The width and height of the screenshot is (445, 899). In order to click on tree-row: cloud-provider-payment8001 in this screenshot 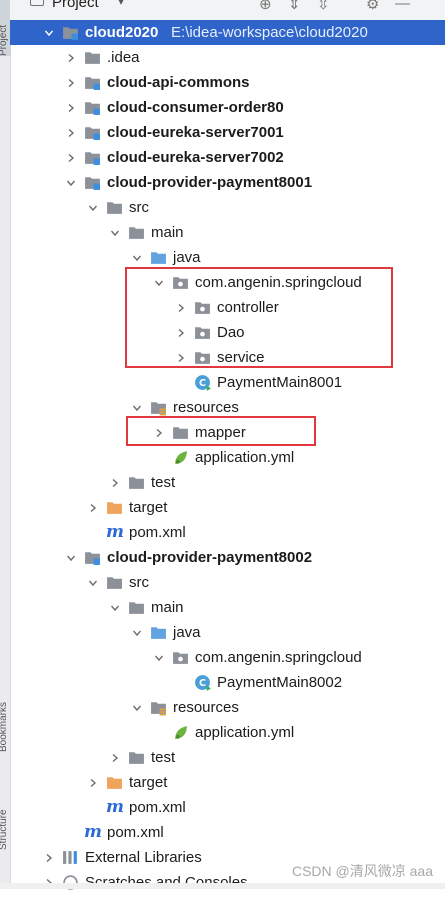, I will do `click(227, 182)`.